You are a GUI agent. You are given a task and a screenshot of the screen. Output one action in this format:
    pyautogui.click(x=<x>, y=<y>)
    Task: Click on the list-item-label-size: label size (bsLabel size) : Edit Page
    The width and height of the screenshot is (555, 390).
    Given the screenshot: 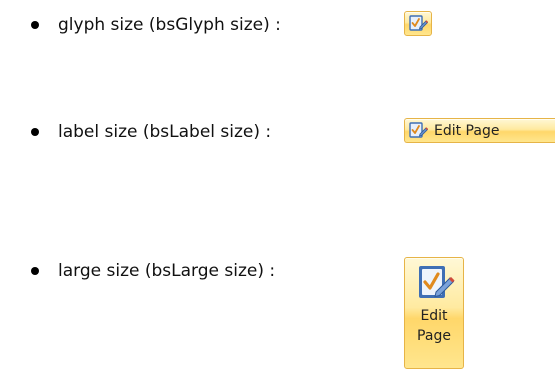 What is the action you would take?
    pyautogui.click(x=277, y=133)
    